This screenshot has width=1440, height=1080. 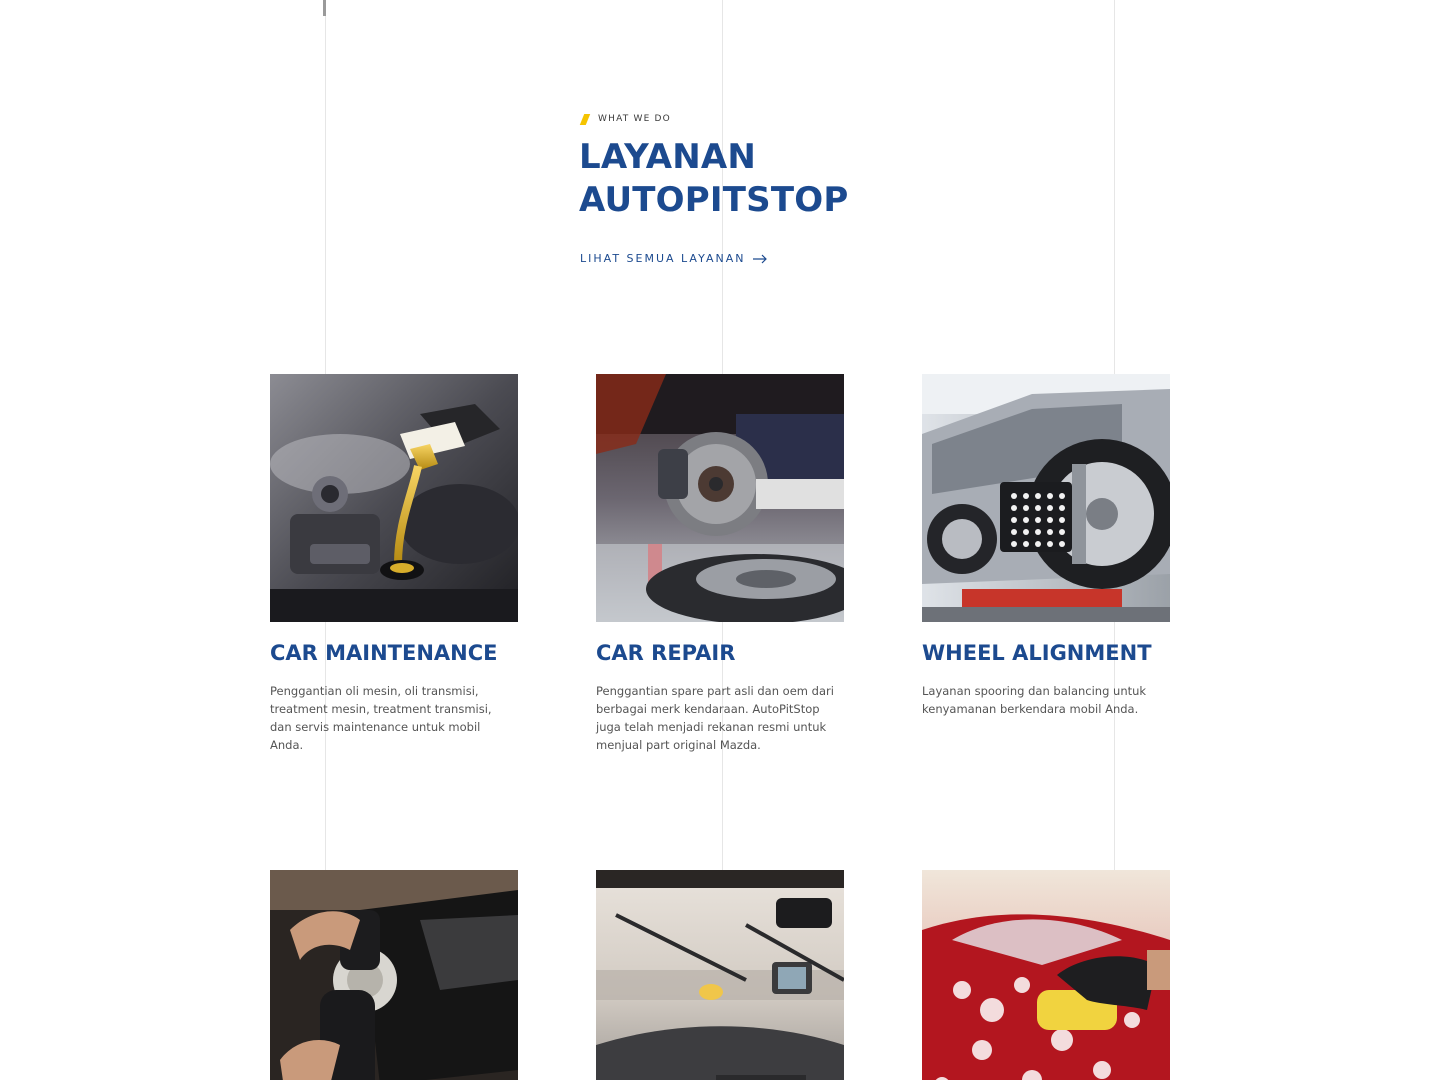 What do you see at coordinates (634, 119) in the screenshot?
I see `eyebrow-label: WHAT WE DO` at bounding box center [634, 119].